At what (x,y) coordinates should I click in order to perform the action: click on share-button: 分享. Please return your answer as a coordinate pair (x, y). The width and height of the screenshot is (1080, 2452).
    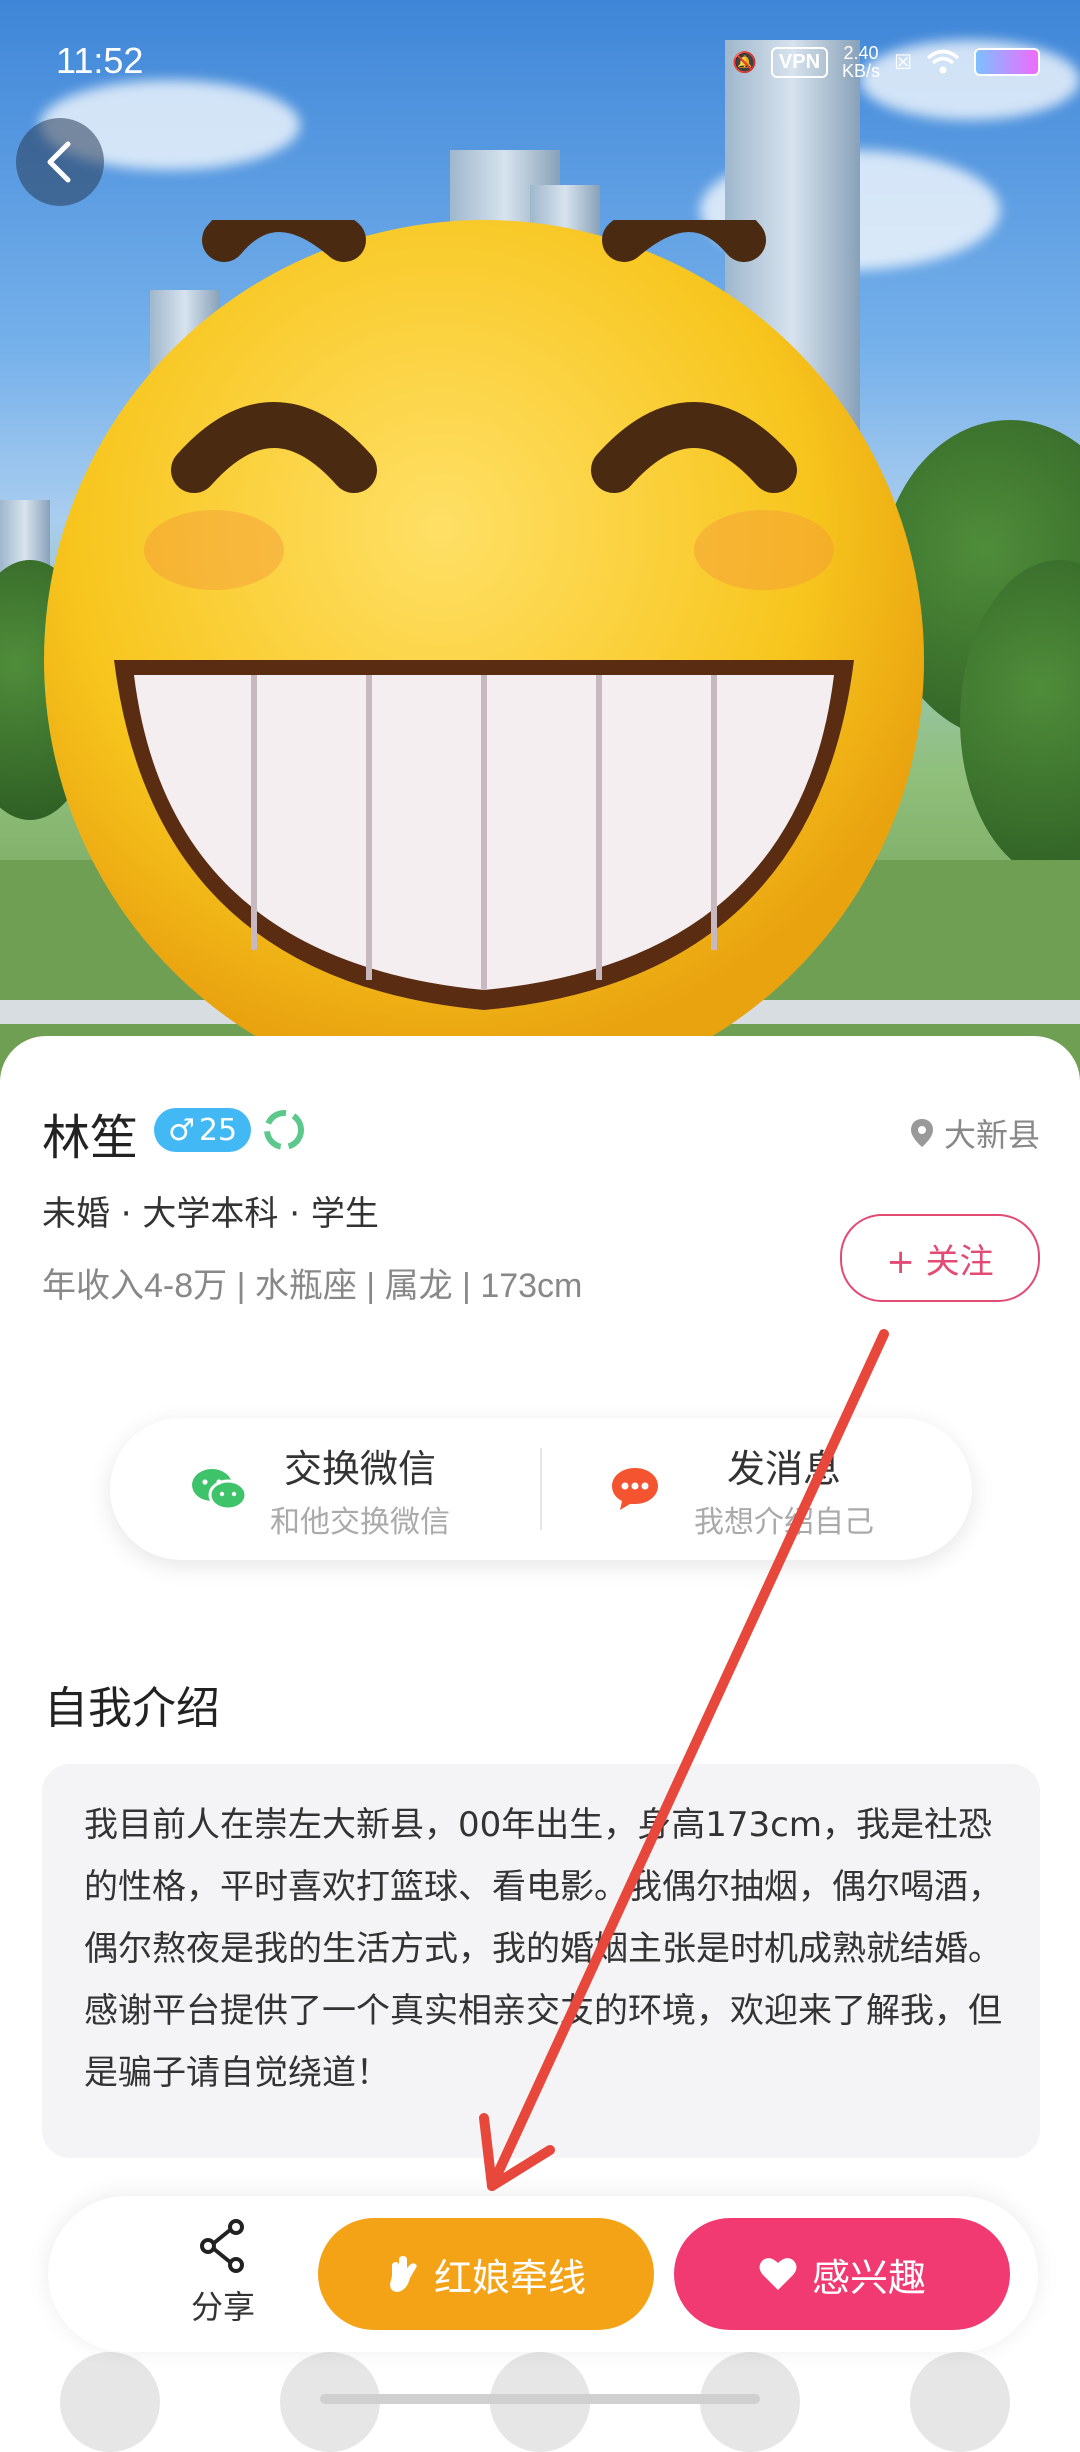
    Looking at the image, I should click on (223, 2273).